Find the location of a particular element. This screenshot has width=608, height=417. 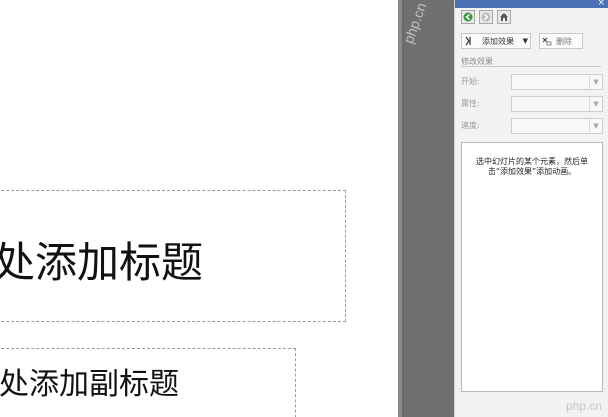

forward-arrow-icon is located at coordinates (486, 17).